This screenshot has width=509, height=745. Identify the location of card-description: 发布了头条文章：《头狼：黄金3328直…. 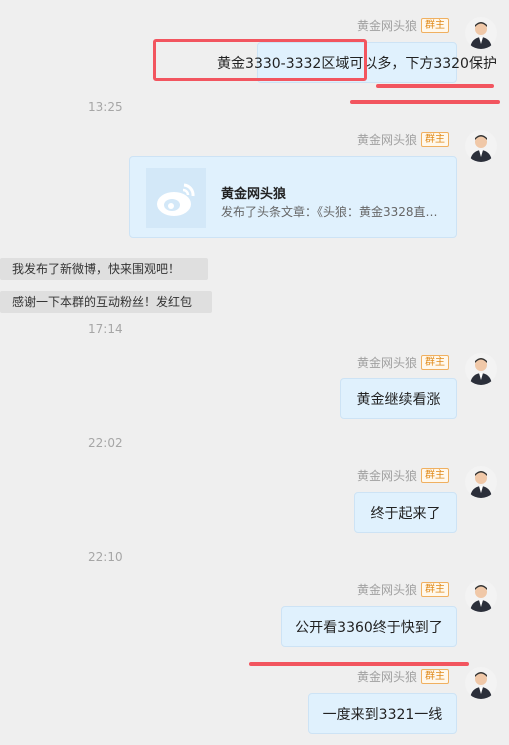
(329, 212).